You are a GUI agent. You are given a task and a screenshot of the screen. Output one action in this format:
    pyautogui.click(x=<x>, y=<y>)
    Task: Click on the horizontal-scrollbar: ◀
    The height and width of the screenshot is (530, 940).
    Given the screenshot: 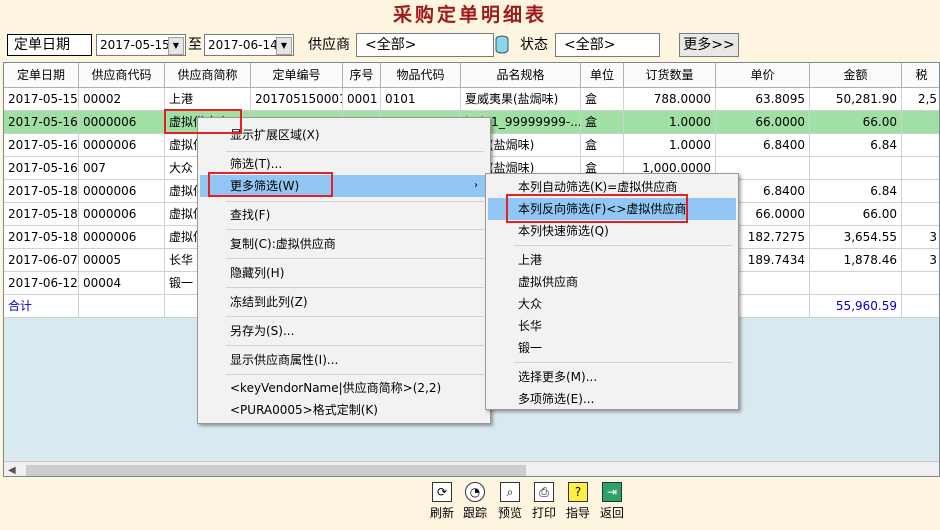 What is the action you would take?
    pyautogui.click(x=471, y=468)
    